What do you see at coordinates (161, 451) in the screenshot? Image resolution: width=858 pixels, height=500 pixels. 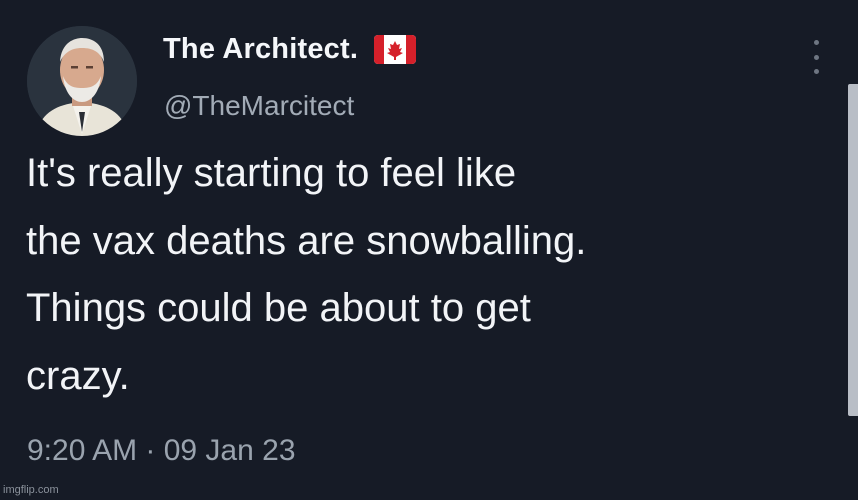 I see `tweet-timestamp: 9:20 AM · 09 Jan 23` at bounding box center [161, 451].